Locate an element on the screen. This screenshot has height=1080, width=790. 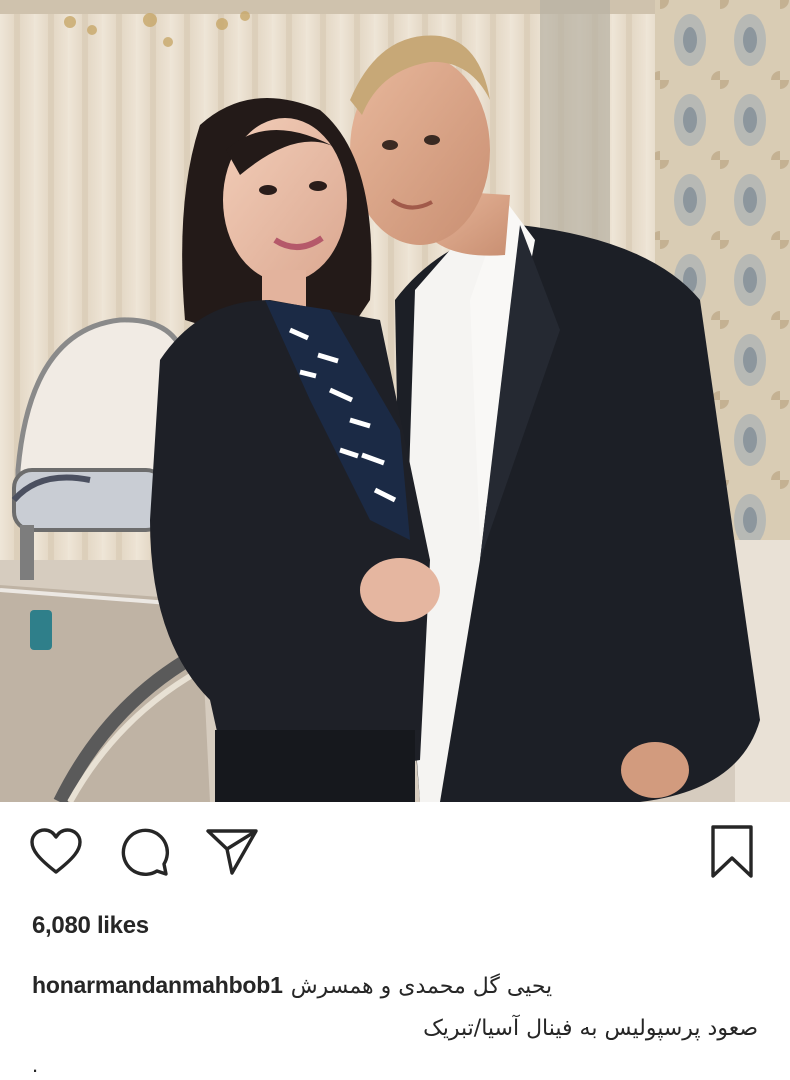
caption-first-line: honarmandanmahbob1 یحیی گل محمدی و همسرش is located at coordinates (396, 986).